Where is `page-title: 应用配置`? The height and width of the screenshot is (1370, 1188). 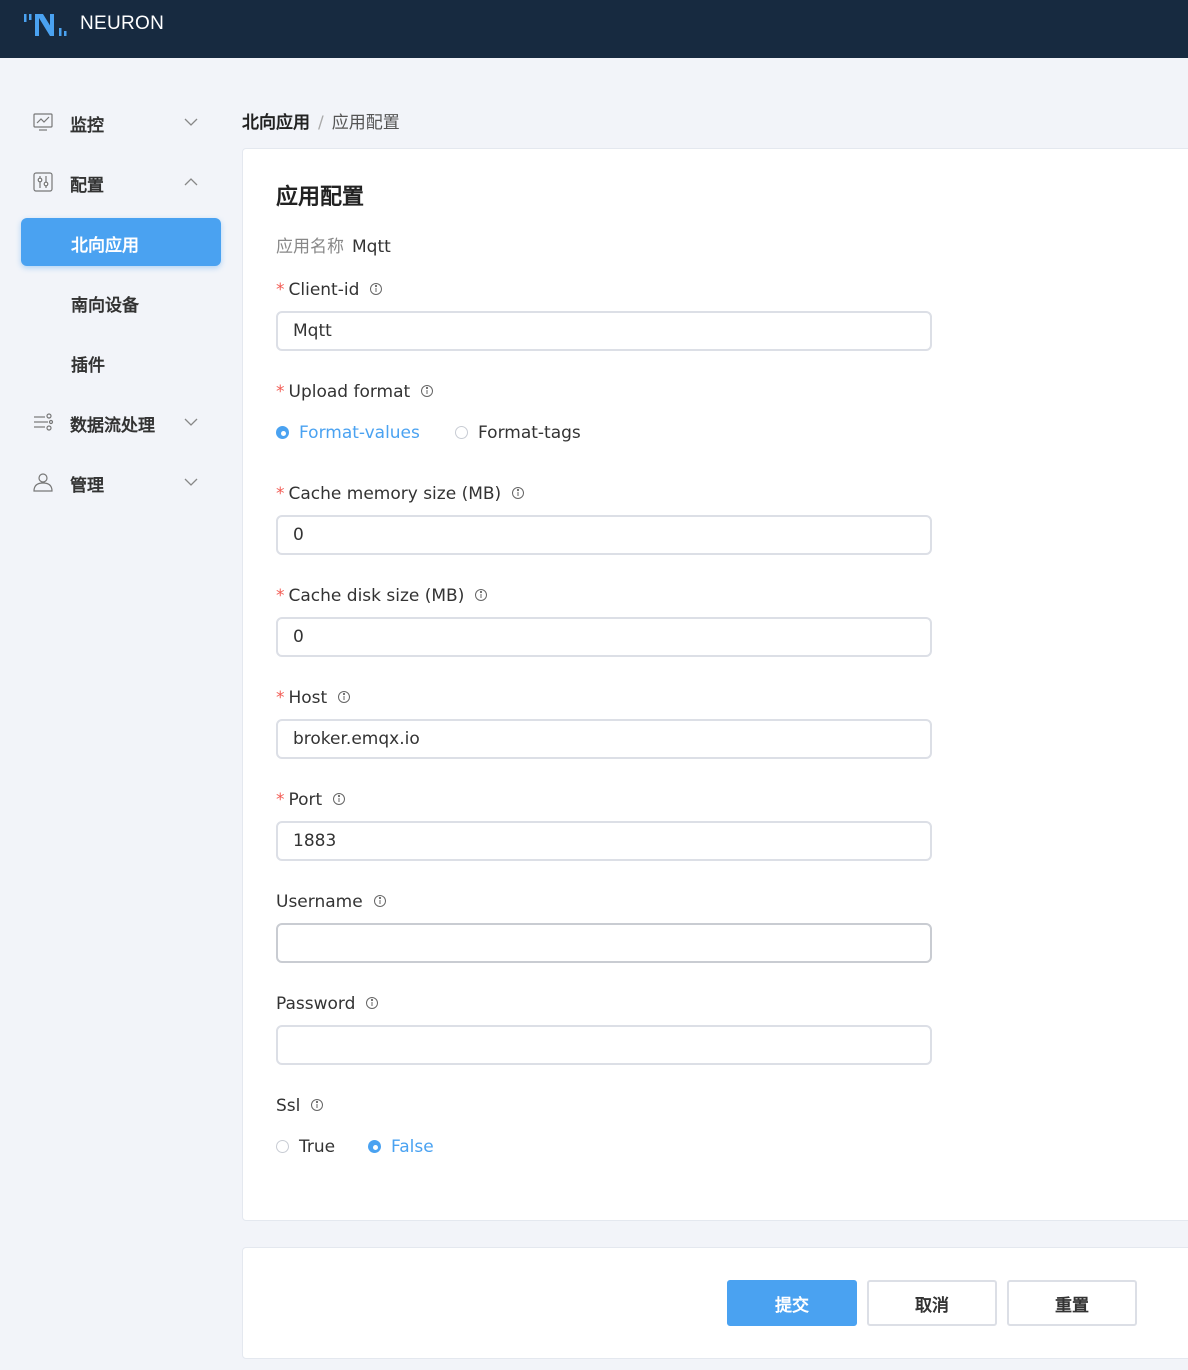
page-title: 应用配置 is located at coordinates (320, 197).